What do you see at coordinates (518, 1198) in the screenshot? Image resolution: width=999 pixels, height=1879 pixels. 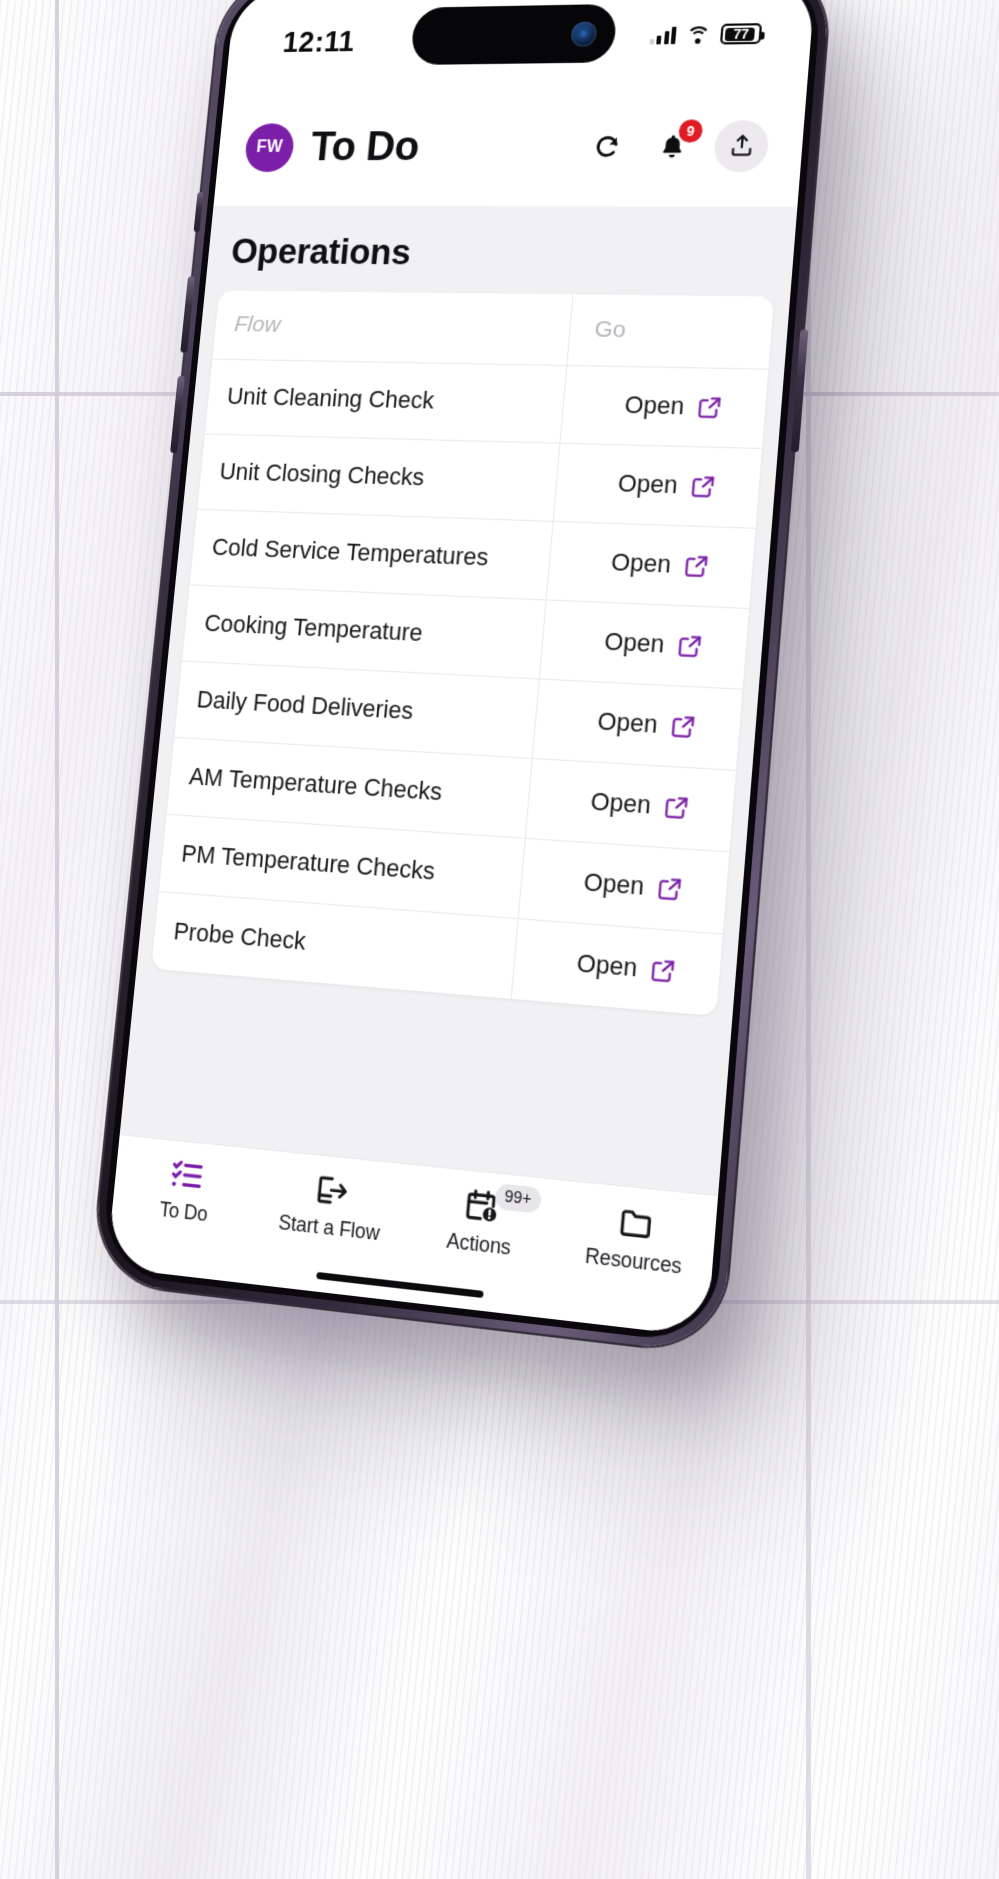 I see `tab-badge: 99+` at bounding box center [518, 1198].